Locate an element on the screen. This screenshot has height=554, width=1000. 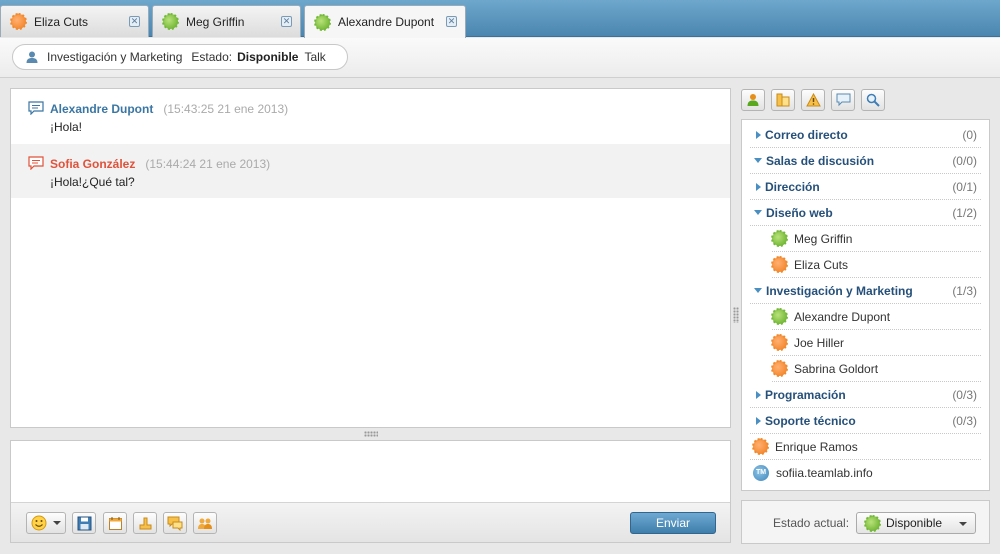
group-name: Salas de discusión is located at coordinates (820, 160).